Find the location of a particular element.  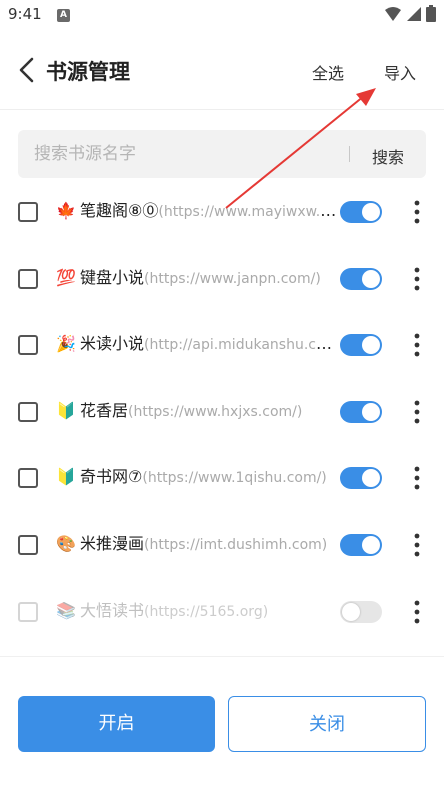

import-button: 导入 is located at coordinates (400, 72).